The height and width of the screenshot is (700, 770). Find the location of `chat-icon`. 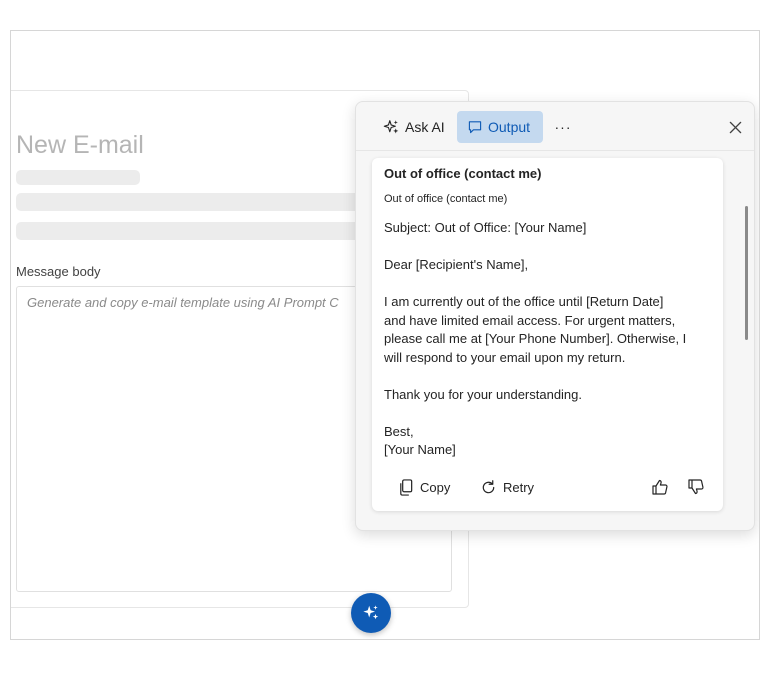

chat-icon is located at coordinates (475, 127).